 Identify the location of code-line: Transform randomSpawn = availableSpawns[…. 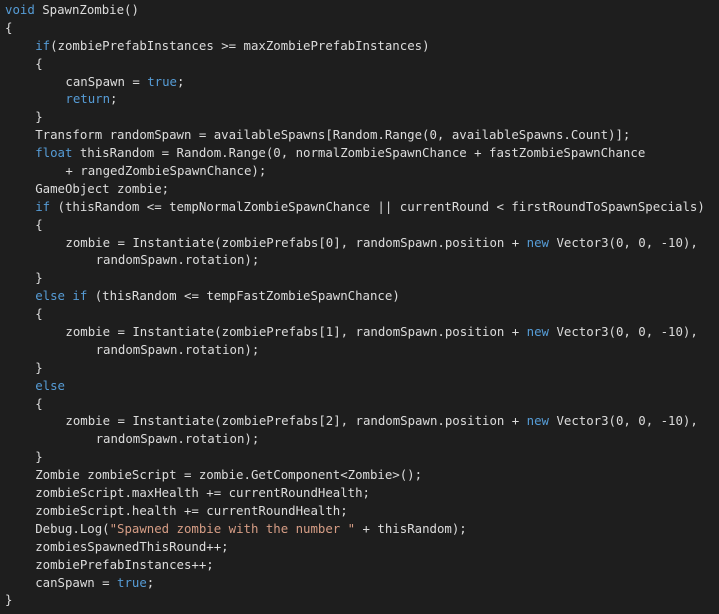
(359, 135).